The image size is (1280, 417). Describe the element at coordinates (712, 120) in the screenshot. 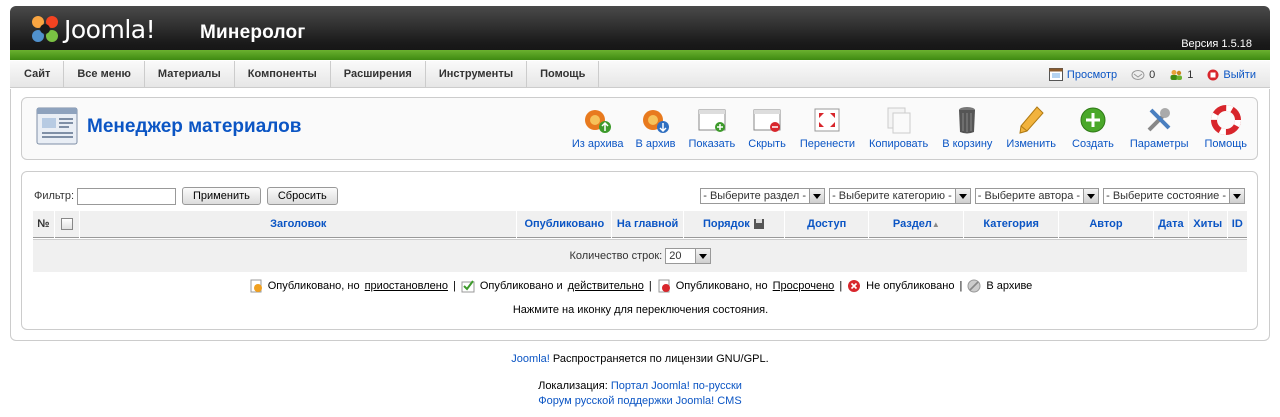

I see `publish-icon` at that location.